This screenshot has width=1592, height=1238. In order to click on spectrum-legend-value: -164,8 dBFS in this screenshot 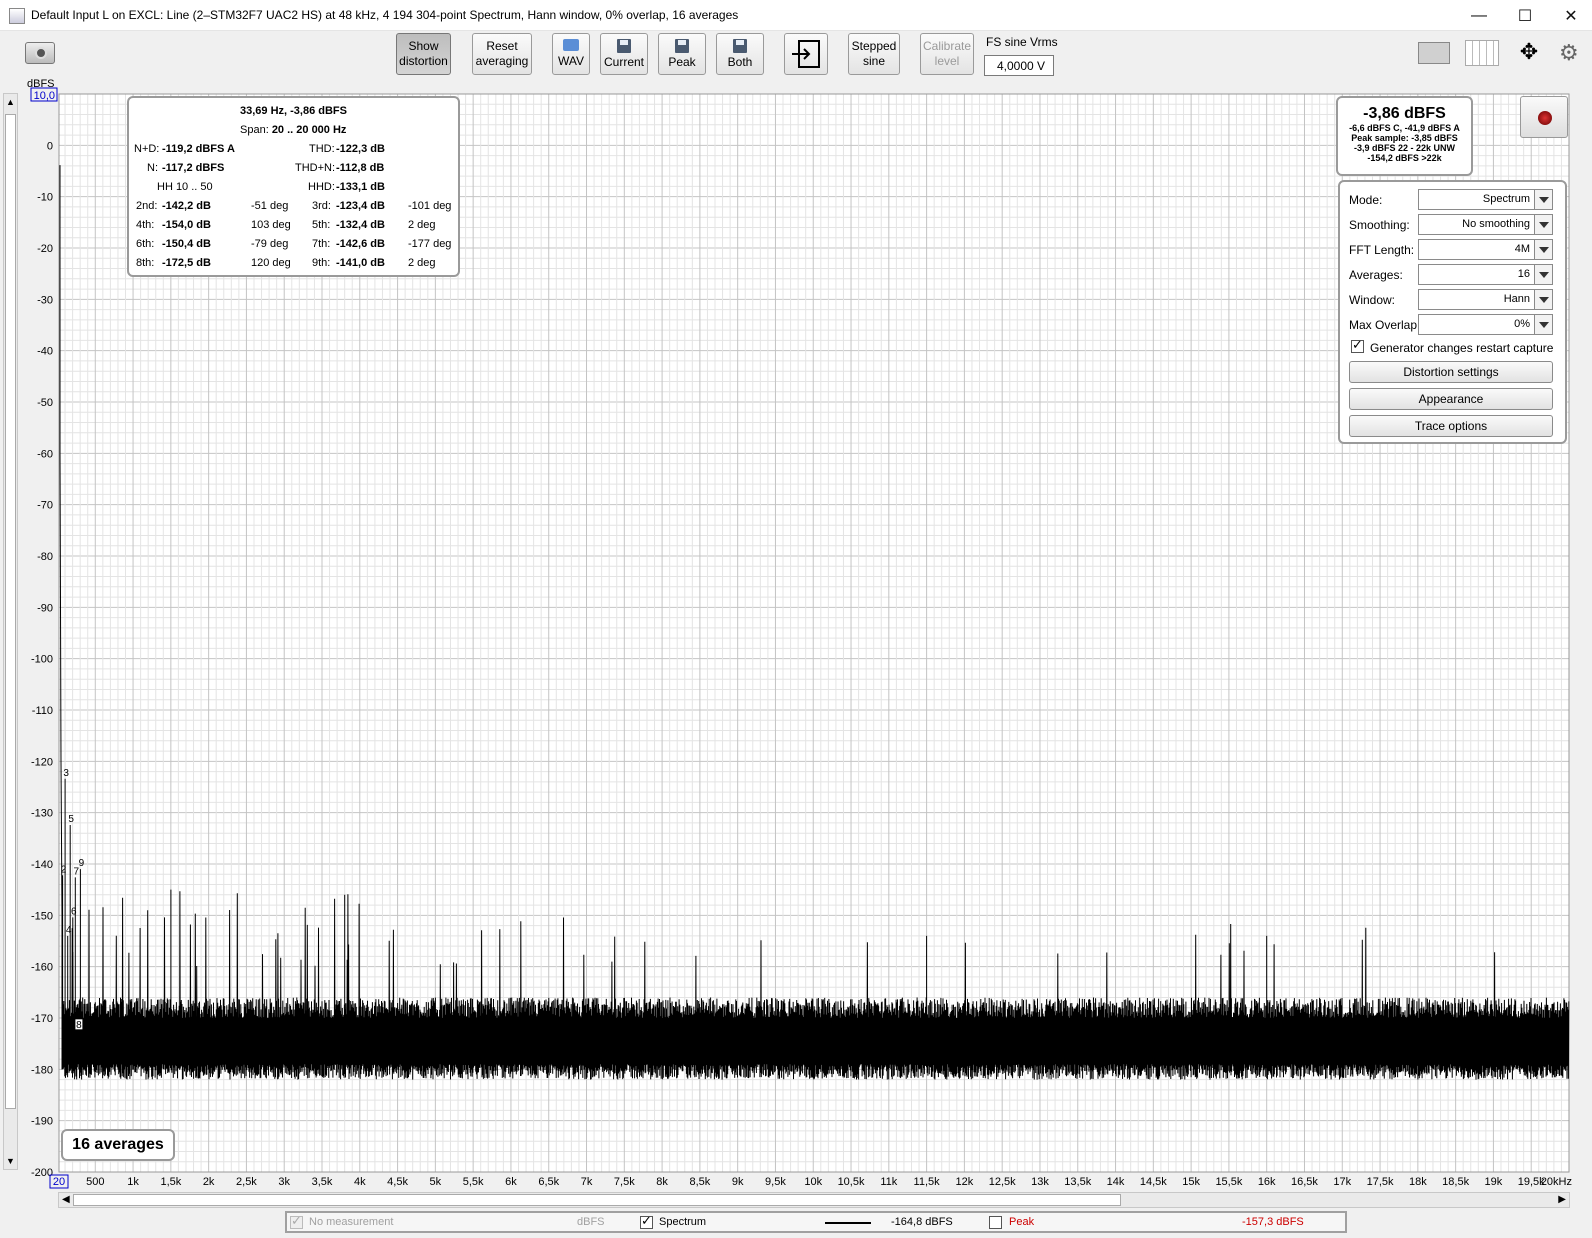, I will do `click(922, 1222)`.